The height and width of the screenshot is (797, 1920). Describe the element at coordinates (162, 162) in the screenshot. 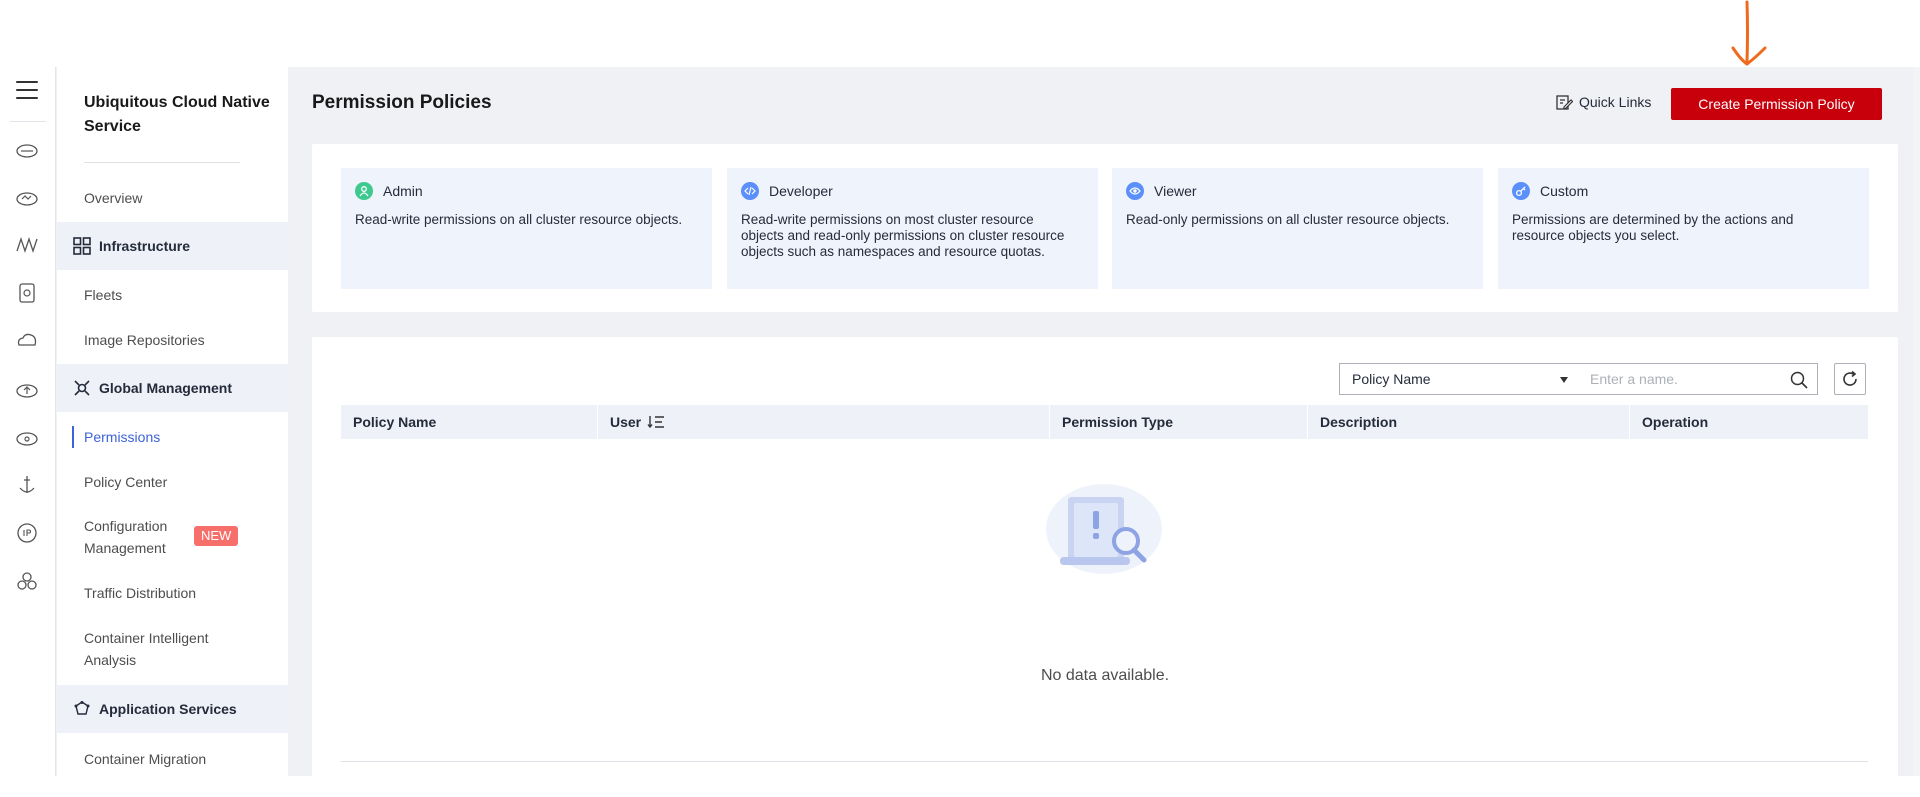

I see `sidebar-divider` at that location.